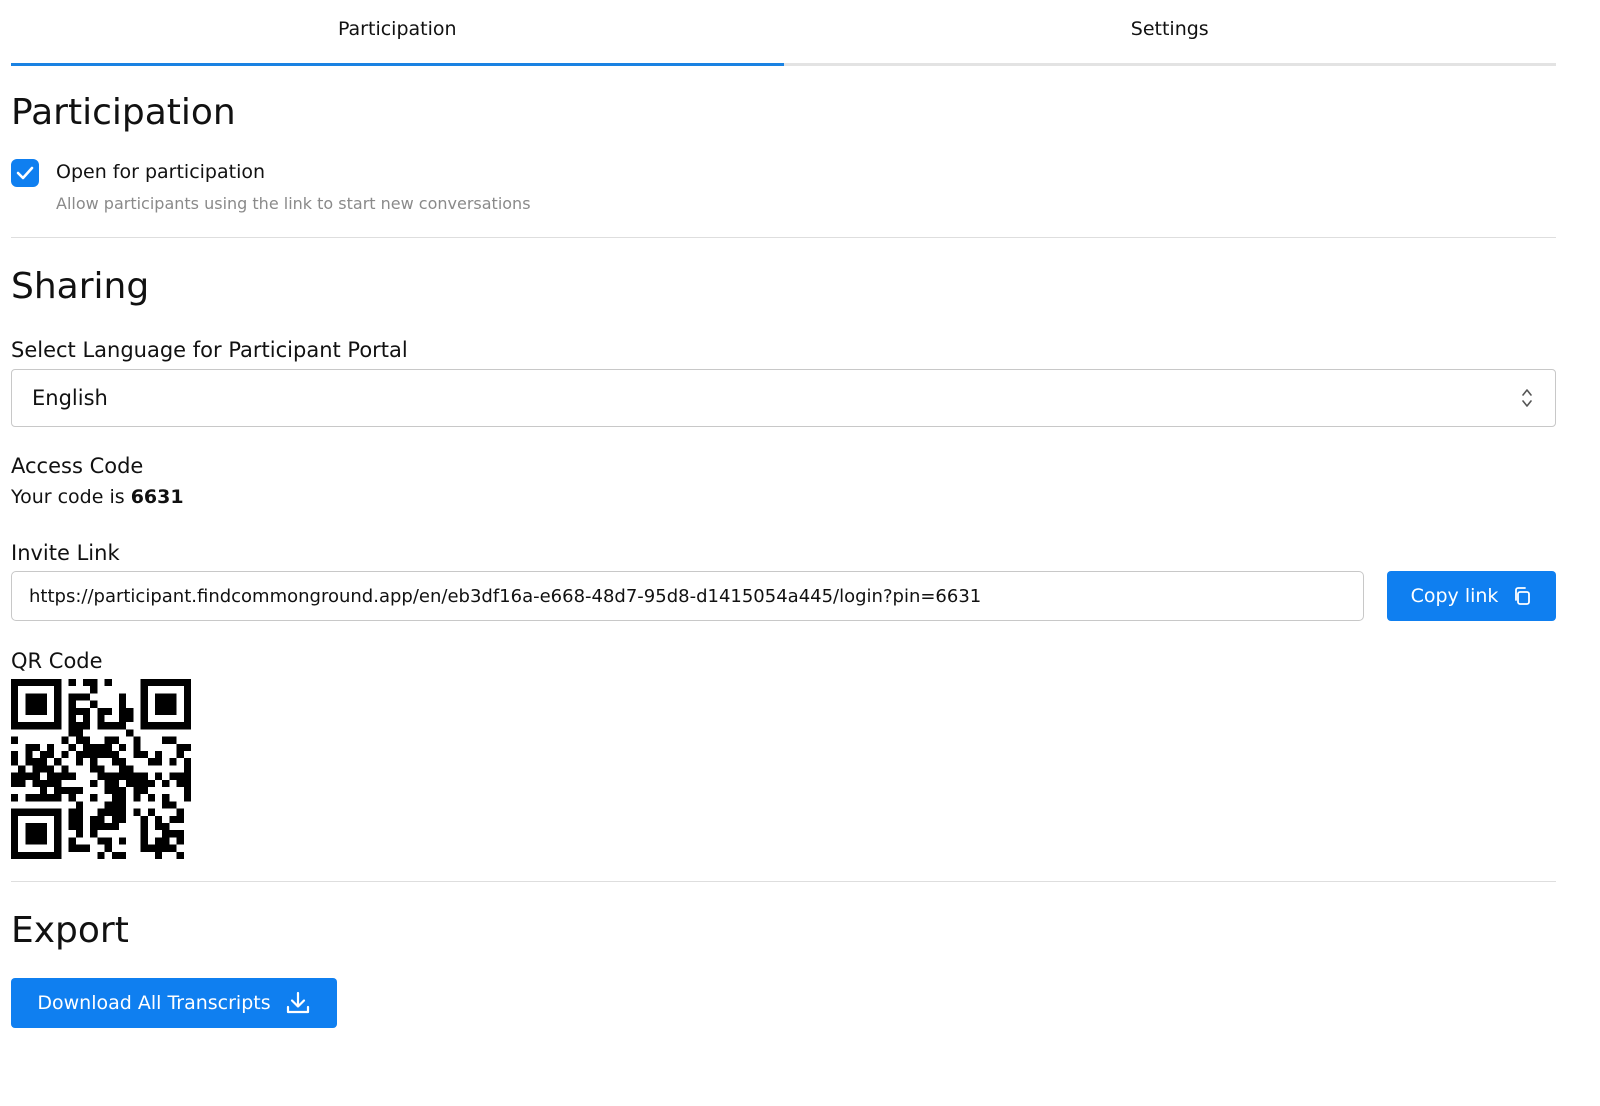  What do you see at coordinates (783, 398) in the screenshot?
I see `language-select: English` at bounding box center [783, 398].